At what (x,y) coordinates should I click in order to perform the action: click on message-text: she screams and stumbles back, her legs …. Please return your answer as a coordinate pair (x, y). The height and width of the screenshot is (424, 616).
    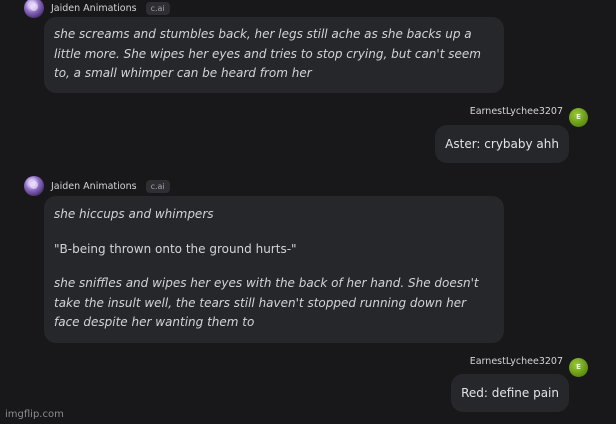
    Looking at the image, I should click on (267, 53).